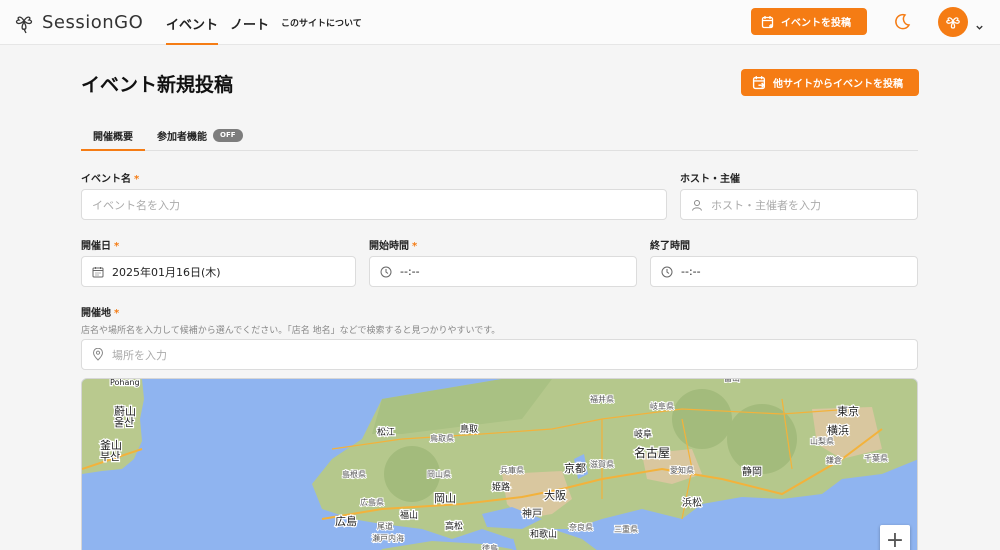 Image resolution: width=1000 pixels, height=550 pixels. I want to click on map-label-onomichi: 尾道, so click(385, 526).